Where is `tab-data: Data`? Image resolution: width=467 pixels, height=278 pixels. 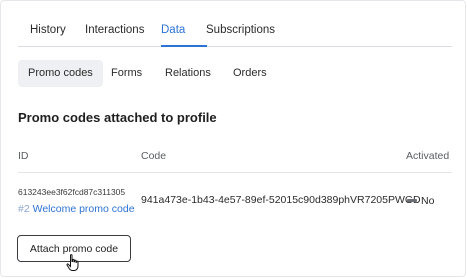 tab-data: Data is located at coordinates (173, 30).